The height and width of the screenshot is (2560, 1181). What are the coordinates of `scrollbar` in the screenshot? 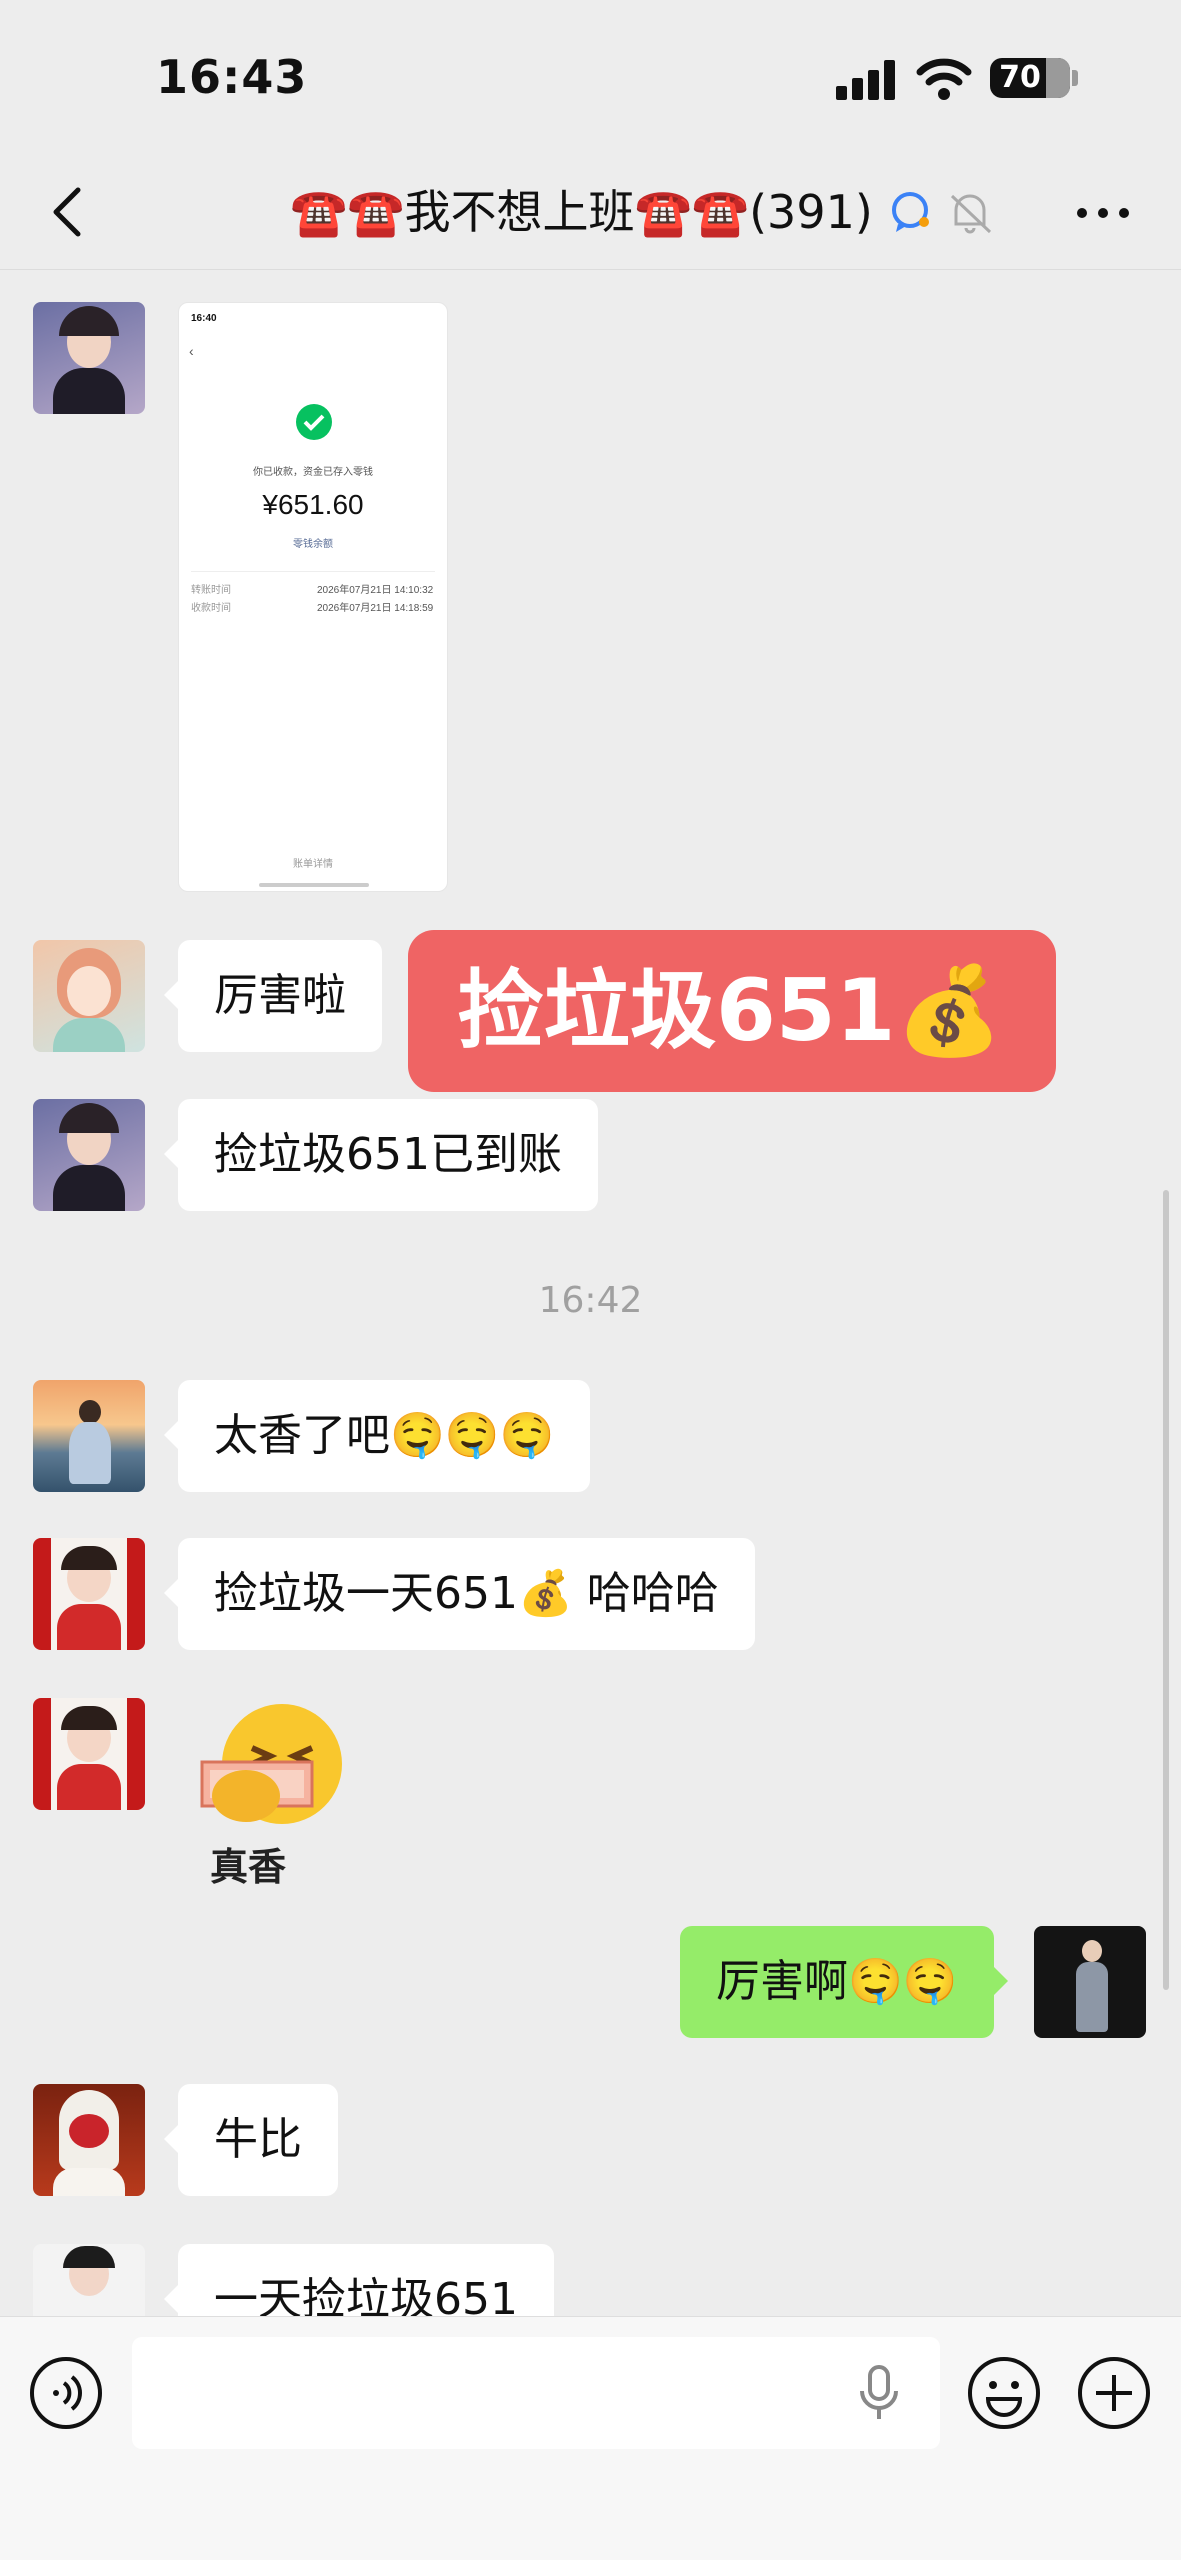 It's located at (1166, 1590).